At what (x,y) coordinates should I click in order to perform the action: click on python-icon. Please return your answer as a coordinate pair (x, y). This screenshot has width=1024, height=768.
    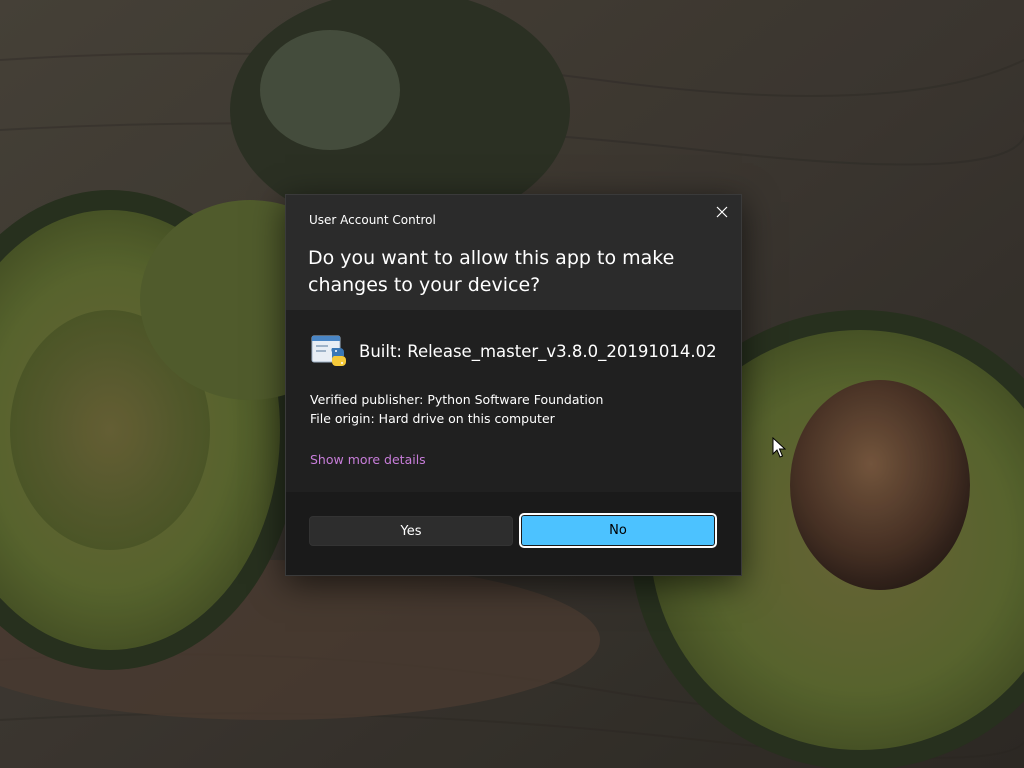
    Looking at the image, I should click on (328, 350).